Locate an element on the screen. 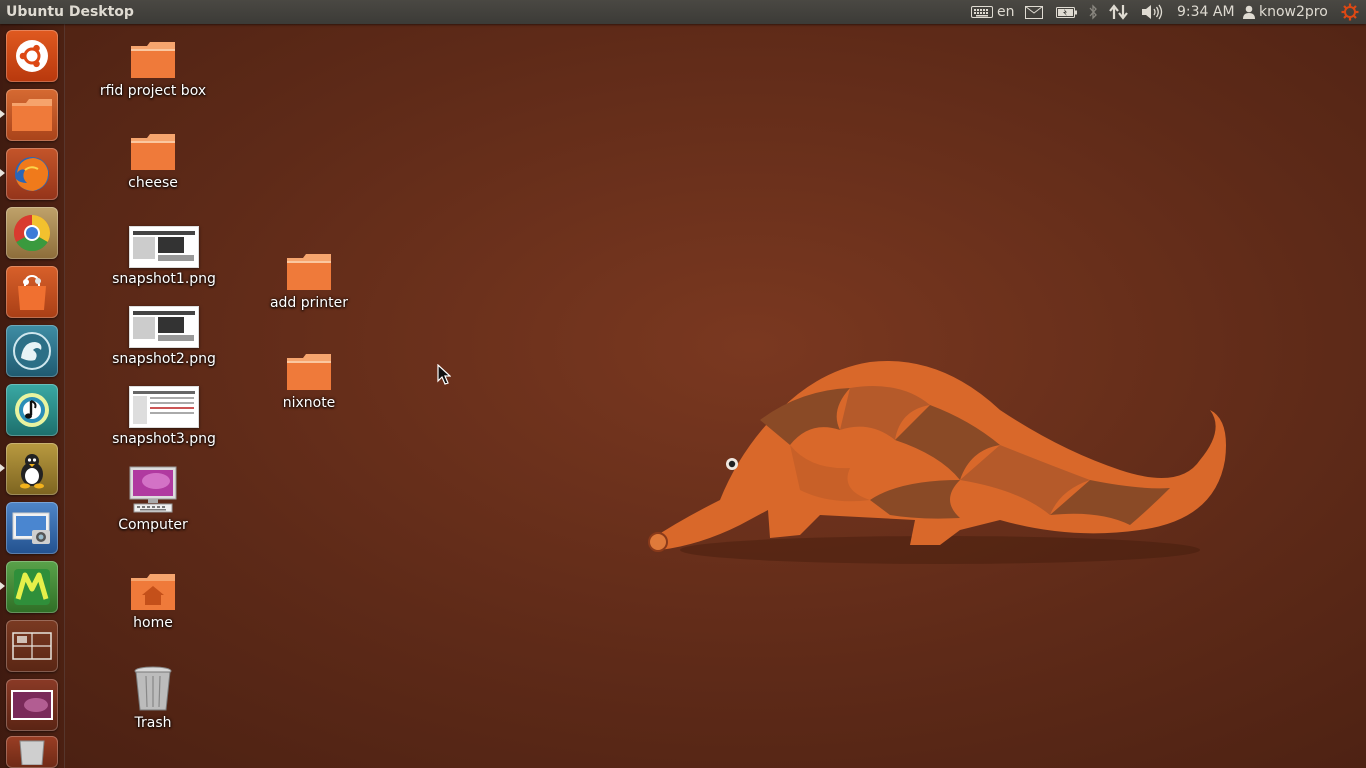 Image resolution: width=1366 pixels, height=768 pixels. computer-icon is located at coordinates (153, 489).